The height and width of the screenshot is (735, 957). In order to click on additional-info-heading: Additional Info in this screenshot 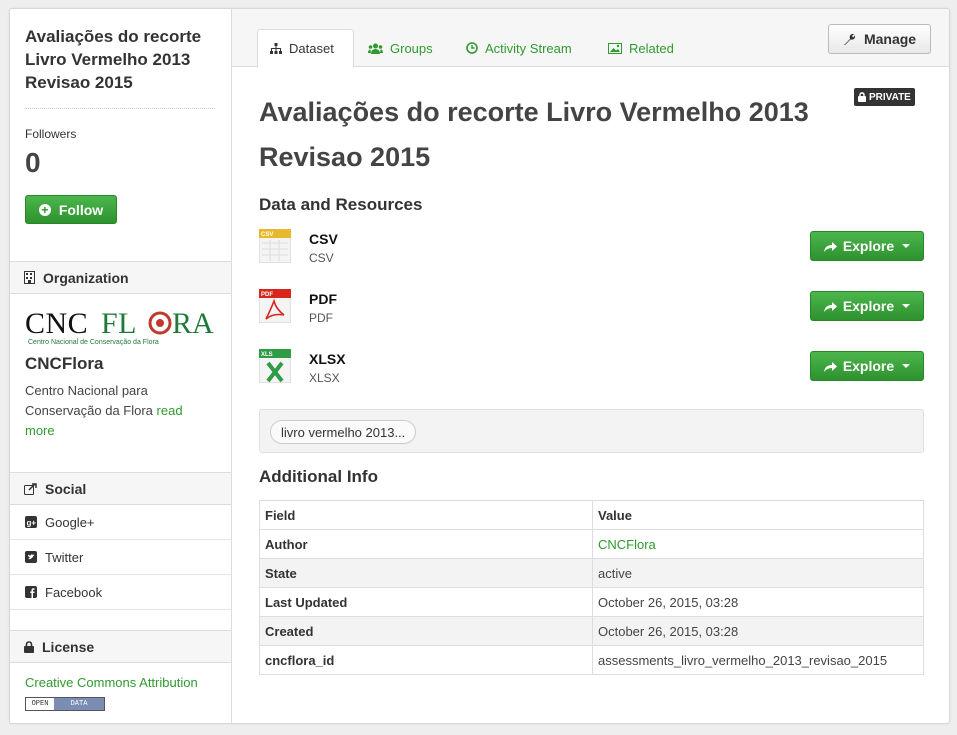, I will do `click(318, 476)`.